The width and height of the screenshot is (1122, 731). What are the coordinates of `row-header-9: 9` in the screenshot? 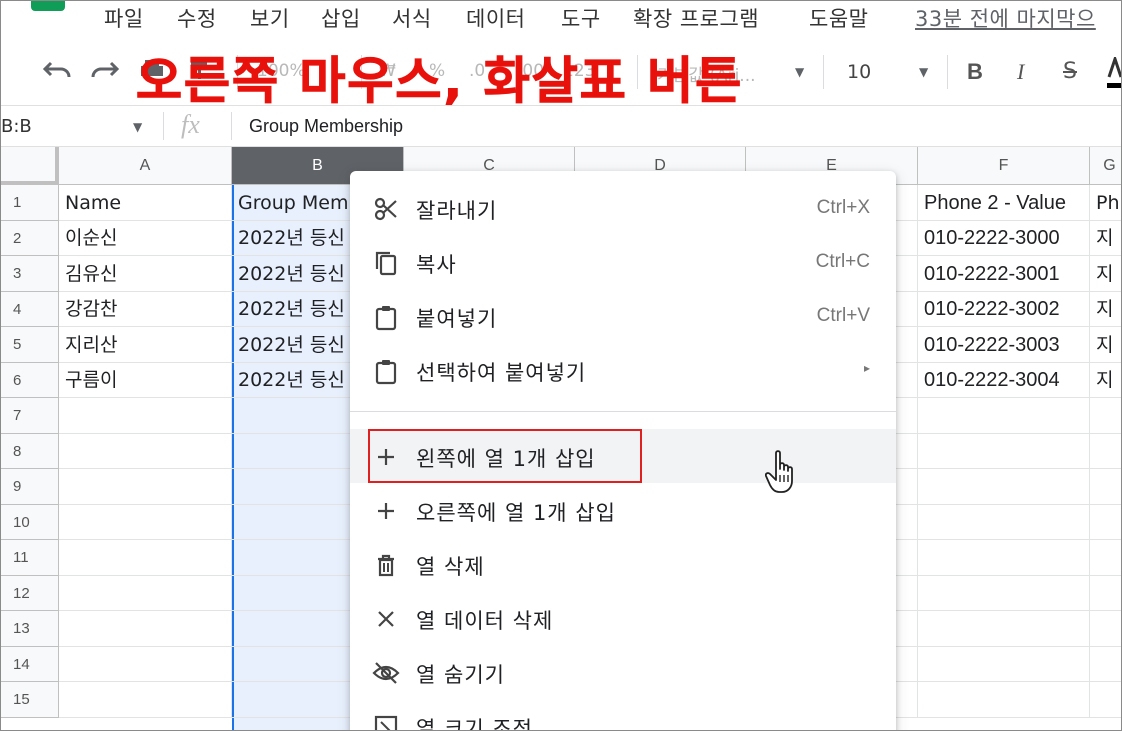 It's located at (30, 487).